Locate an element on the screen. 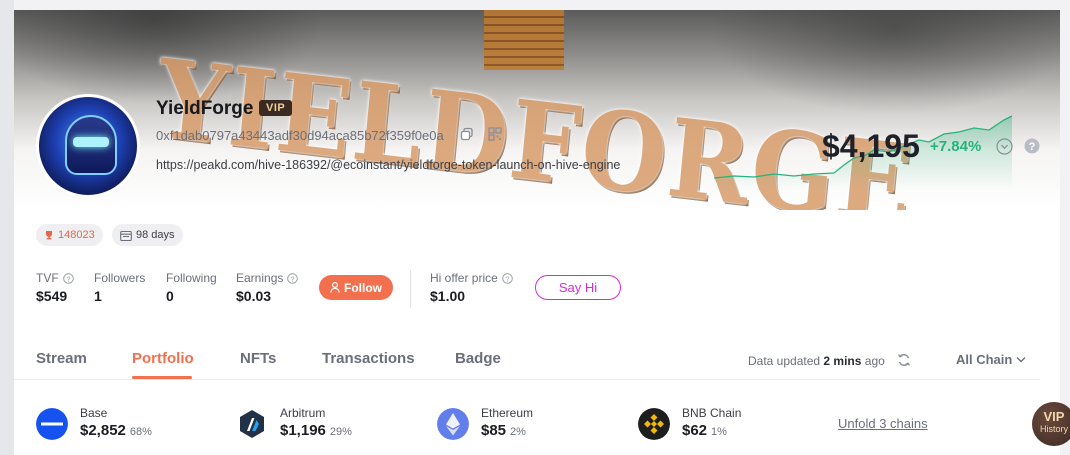  rank-badge: 148023 is located at coordinates (69, 235).